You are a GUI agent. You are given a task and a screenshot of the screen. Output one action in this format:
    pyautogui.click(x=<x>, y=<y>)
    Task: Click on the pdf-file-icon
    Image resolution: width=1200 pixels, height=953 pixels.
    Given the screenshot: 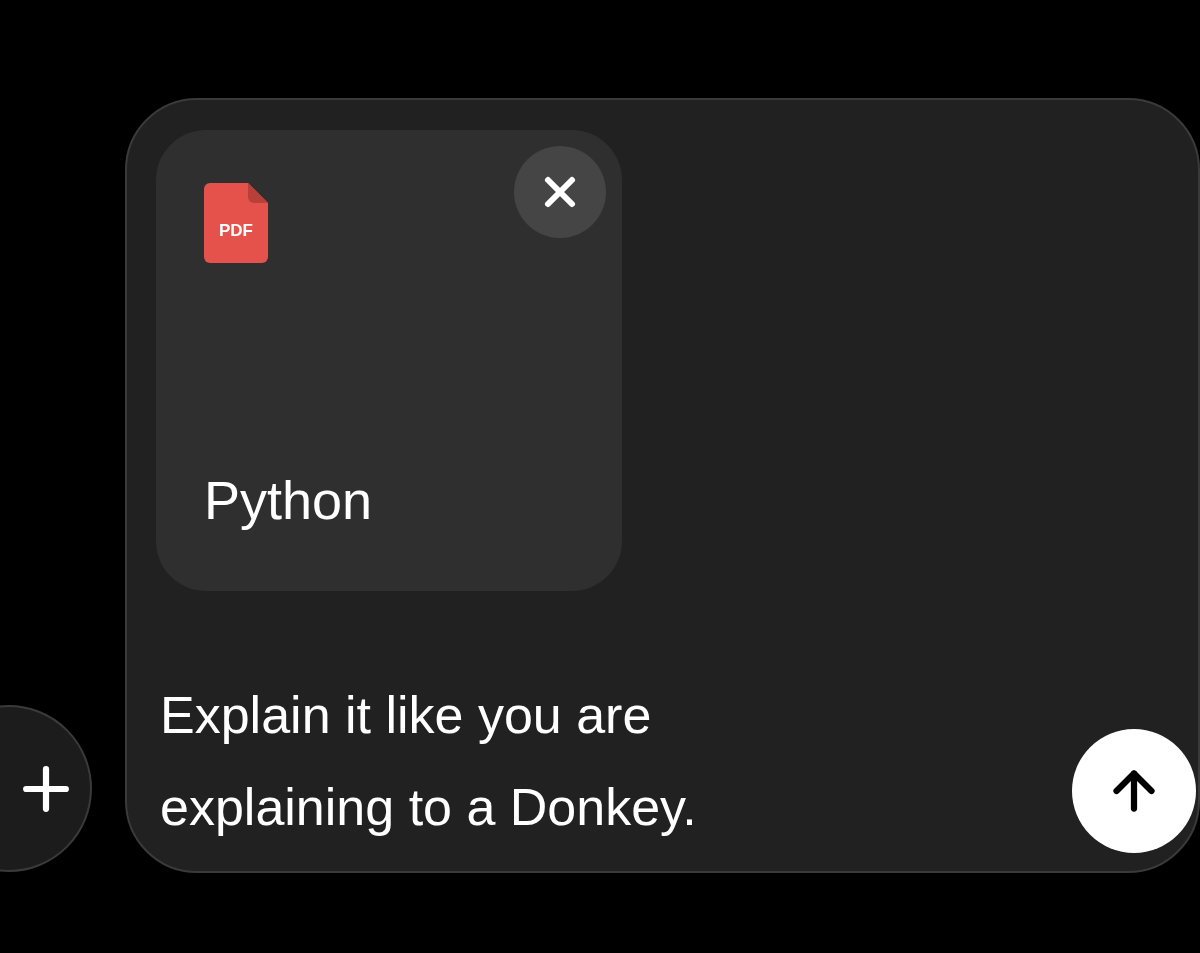 What is the action you would take?
    pyautogui.click(x=236, y=223)
    